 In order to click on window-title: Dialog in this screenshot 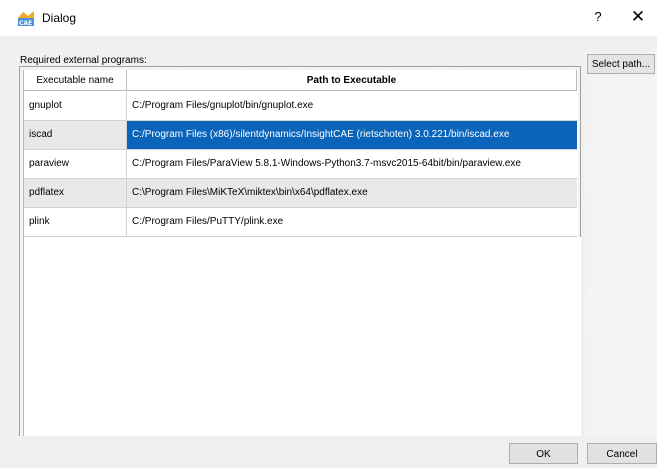, I will do `click(59, 18)`.